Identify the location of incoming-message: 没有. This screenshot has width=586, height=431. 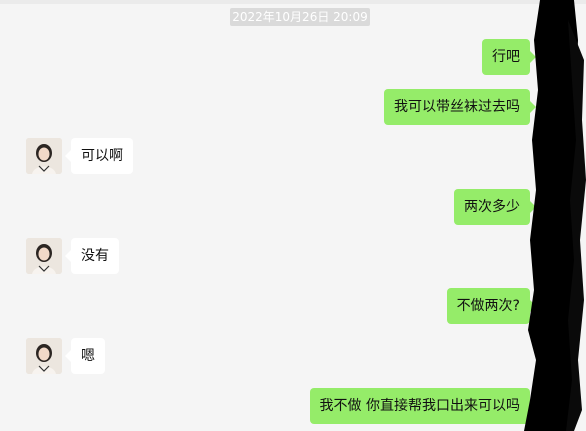
(92, 256).